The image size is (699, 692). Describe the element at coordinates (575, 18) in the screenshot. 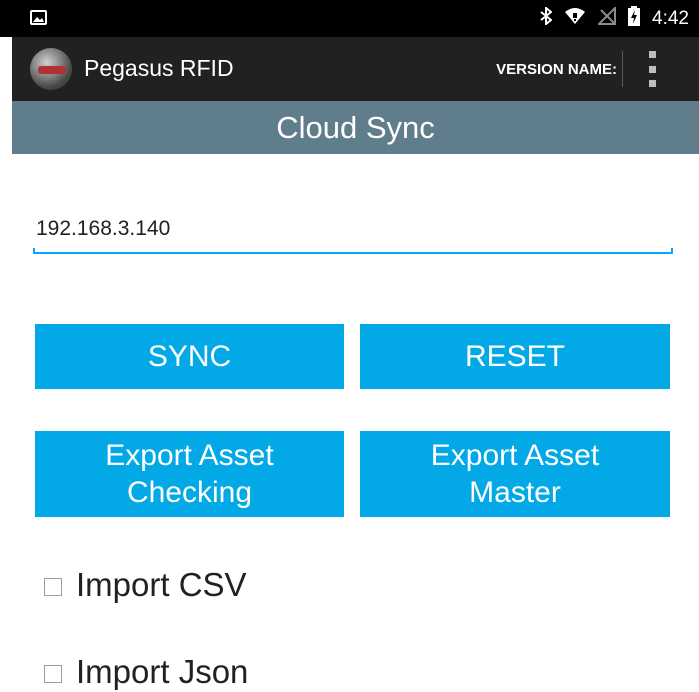

I see `wifi-icon` at that location.